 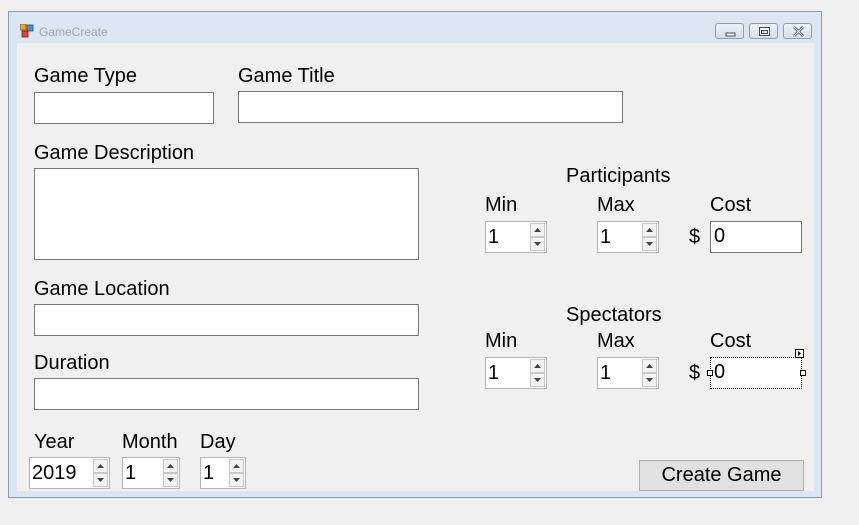 I want to click on spectators-heading: Spectators, so click(x=614, y=315).